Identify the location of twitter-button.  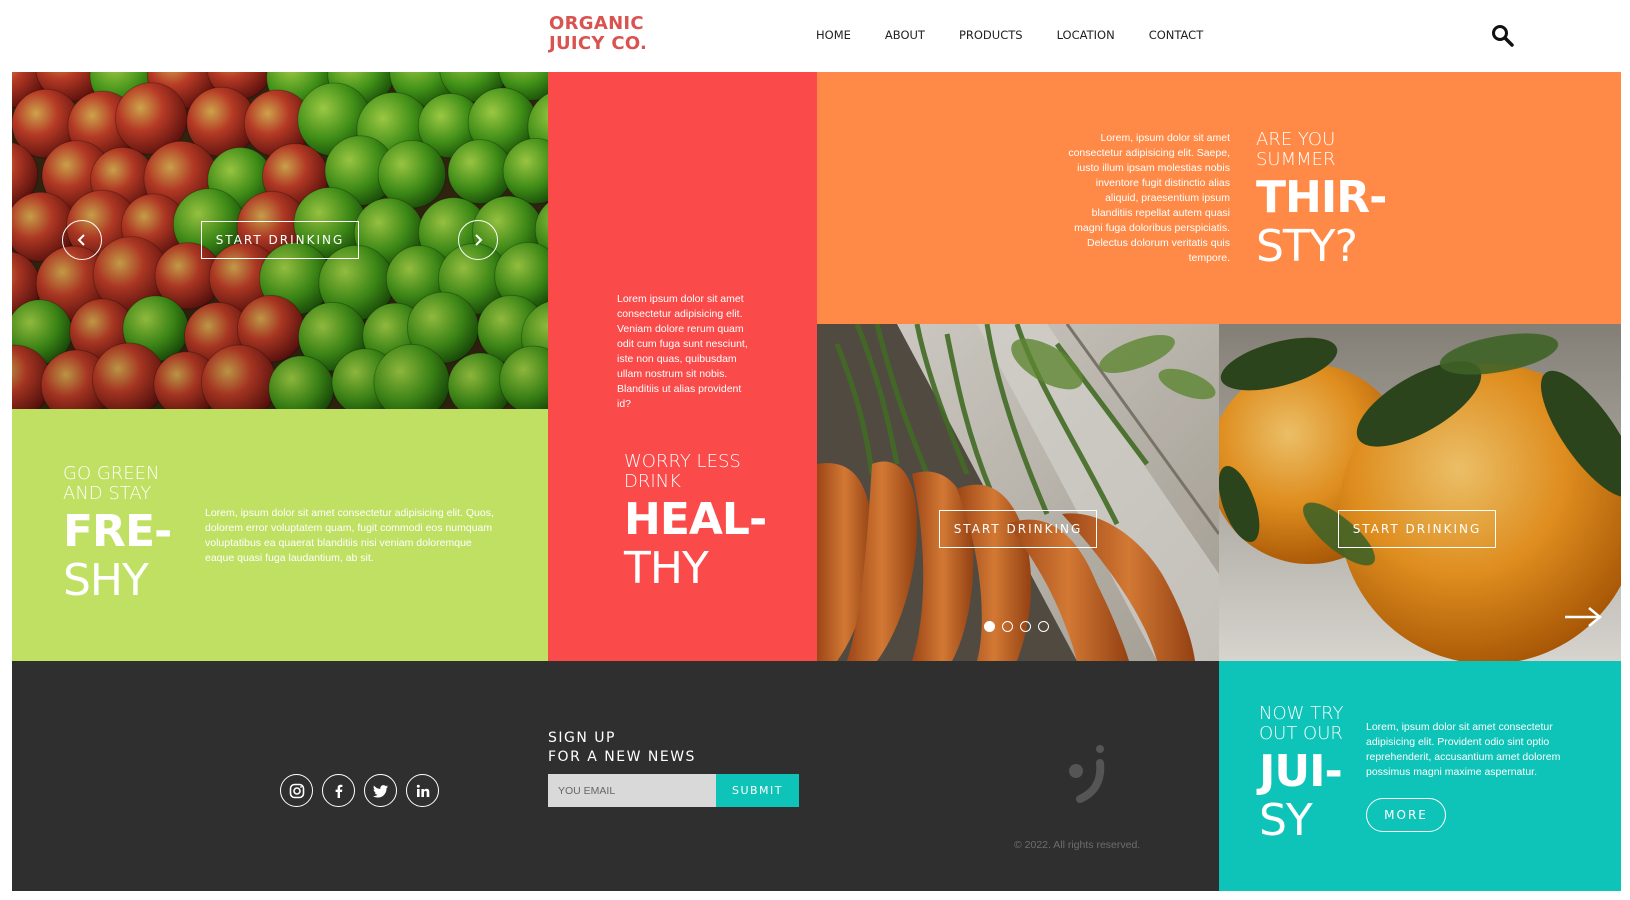
(380, 790).